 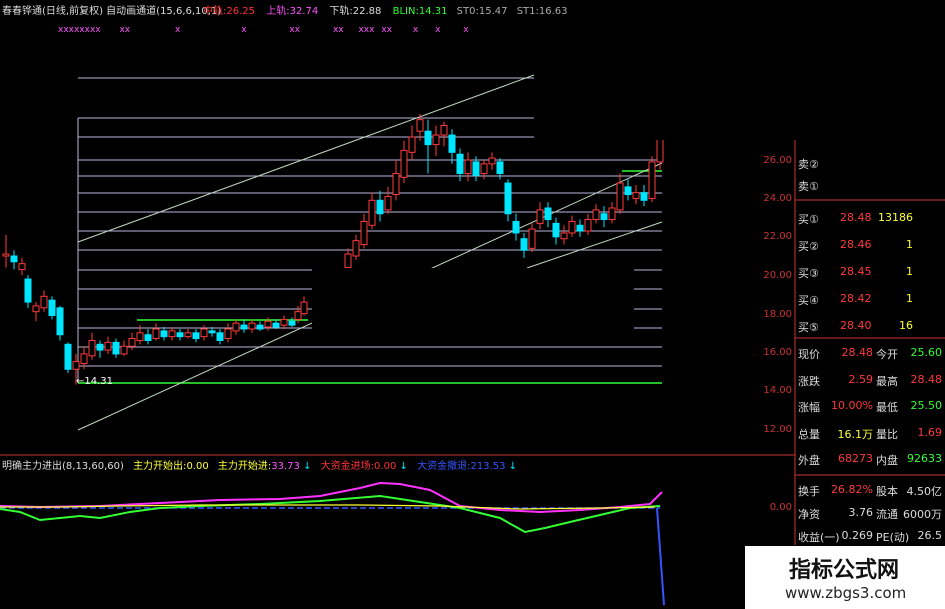 I want to click on buy-level-volume: 16, so click(x=906, y=325).